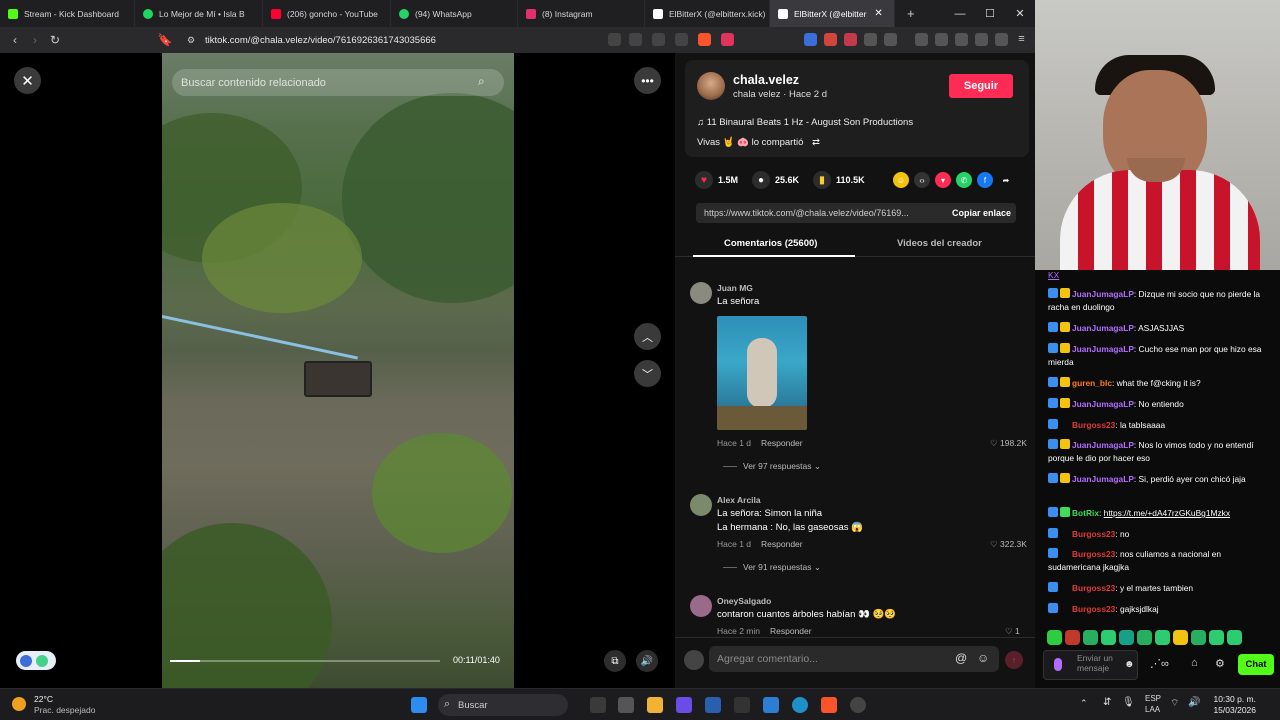 This screenshot has height=720, width=1280. Describe the element at coordinates (772, 567) in the screenshot. I see `view-replies-button: Ver 91 respuestas ⌄` at that location.